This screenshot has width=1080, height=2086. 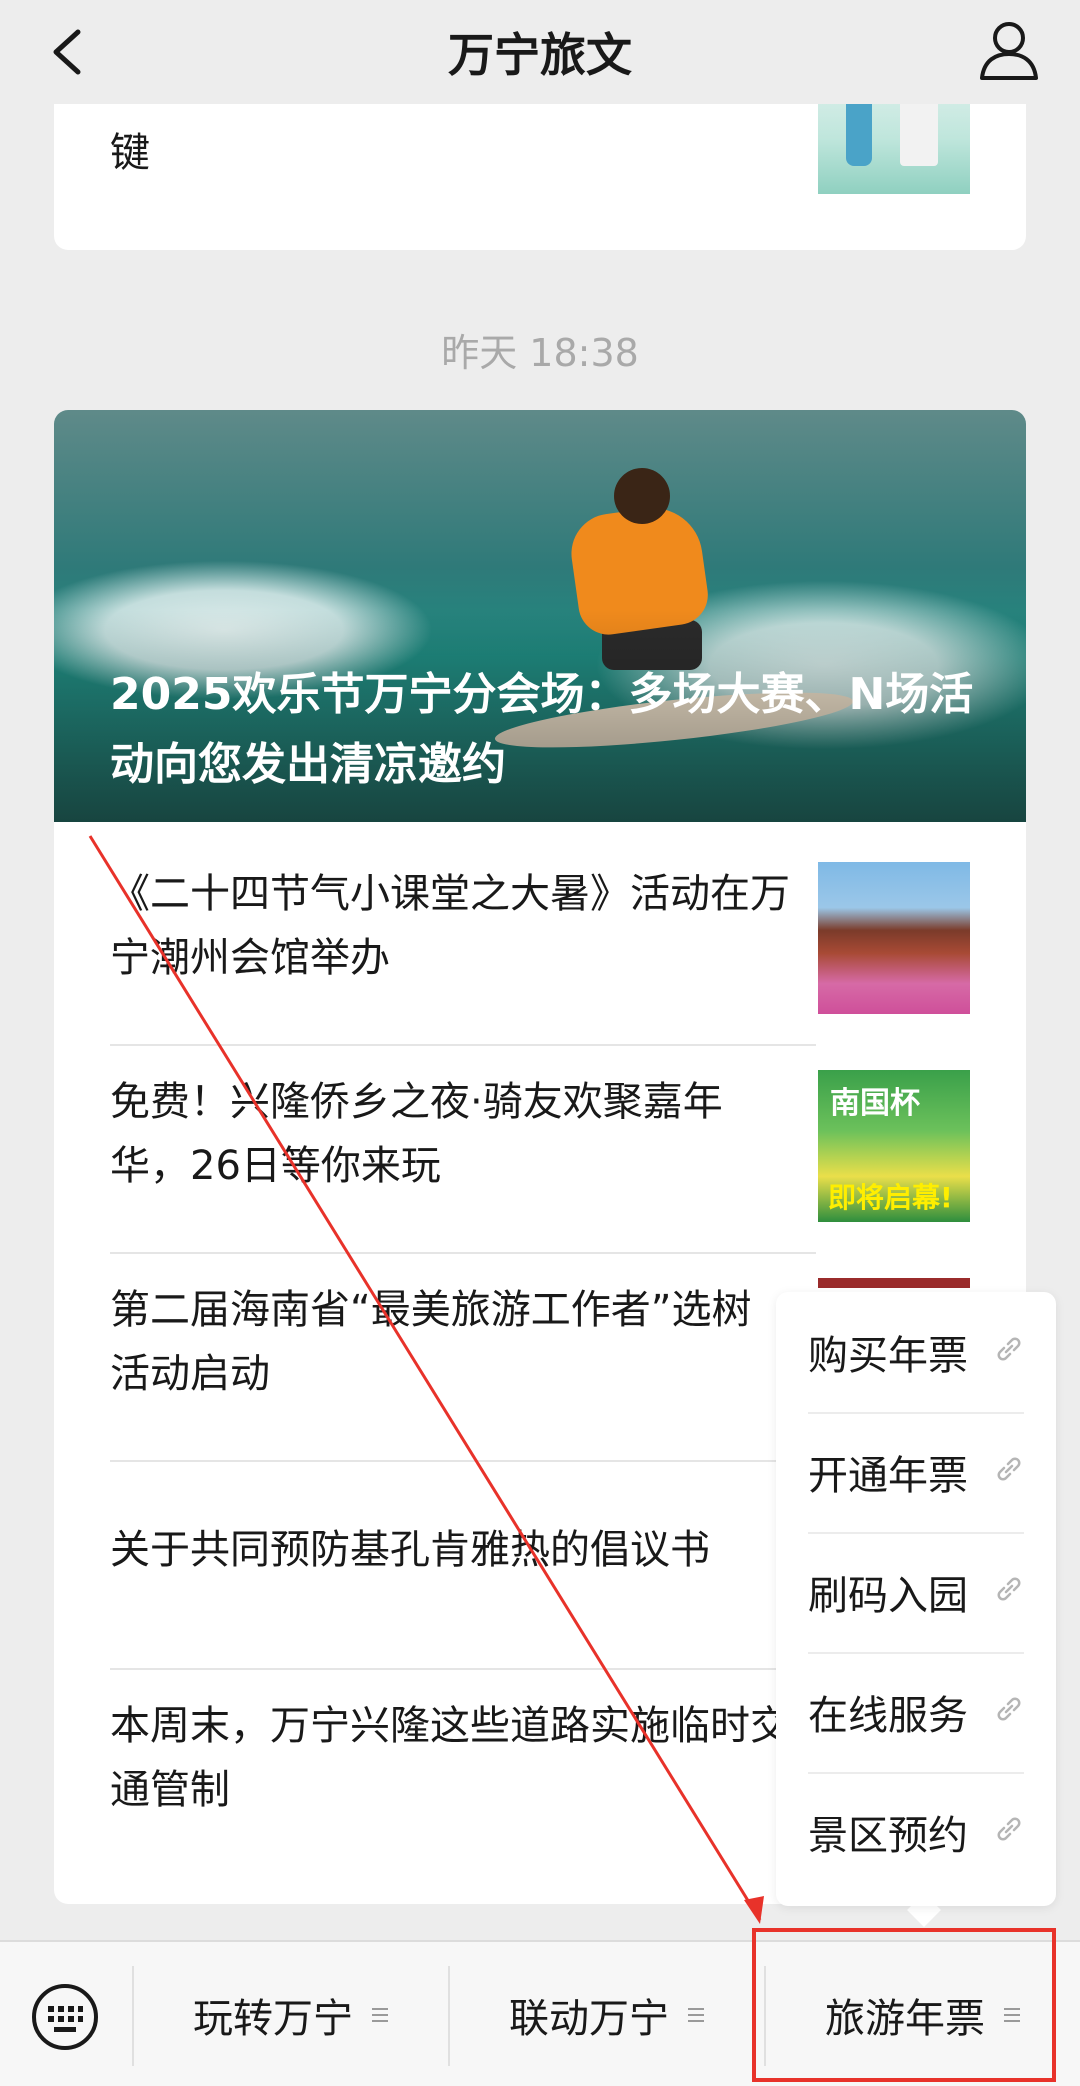 I want to click on submenu-item-label: 购买年票, so click(x=888, y=1356).